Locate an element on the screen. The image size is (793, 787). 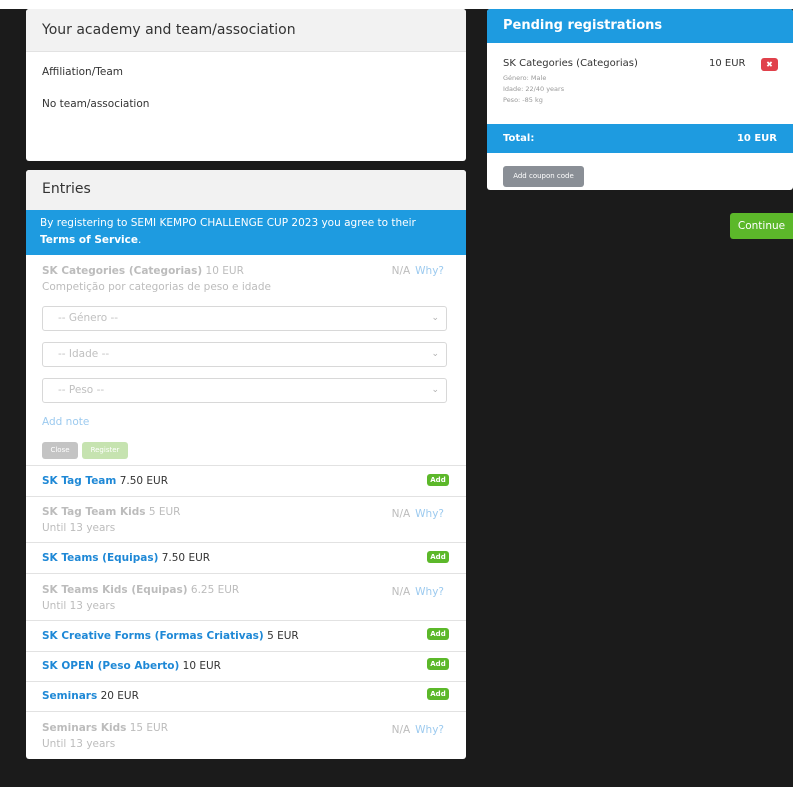
team-value: No team/association is located at coordinates (96, 104).